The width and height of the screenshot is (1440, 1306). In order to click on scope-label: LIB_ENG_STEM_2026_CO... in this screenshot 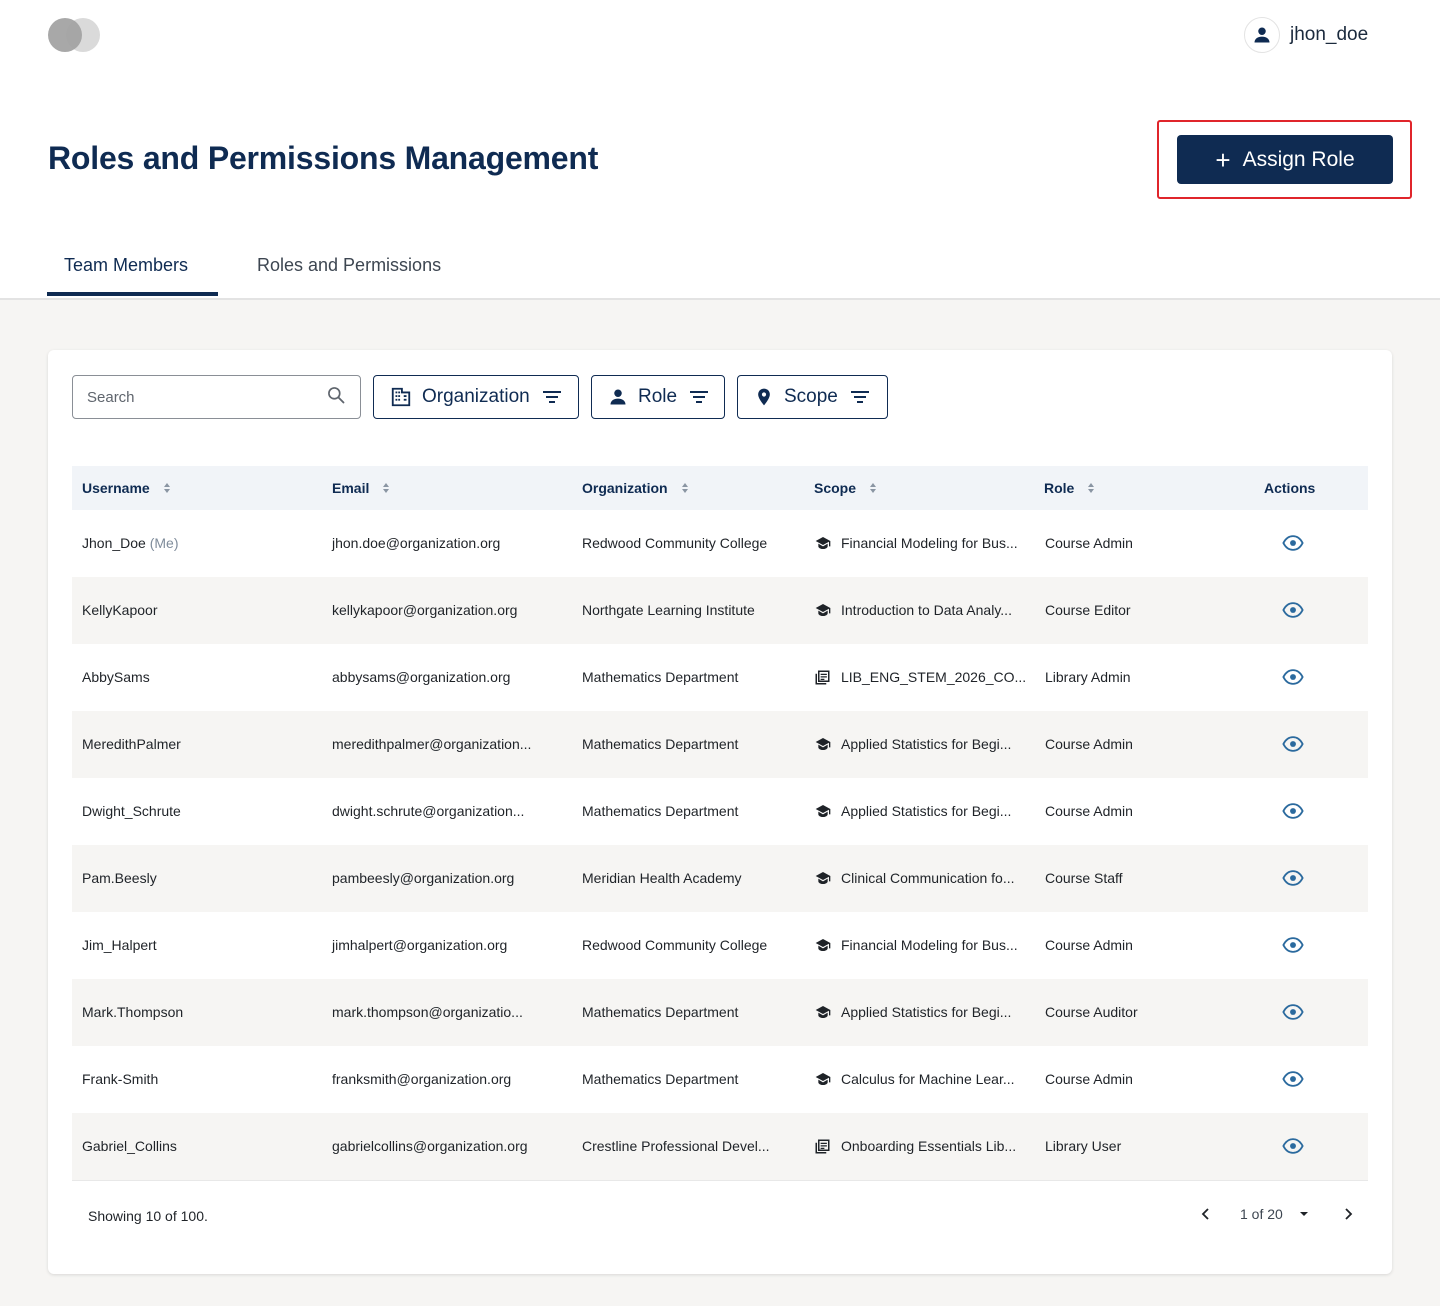, I will do `click(934, 677)`.